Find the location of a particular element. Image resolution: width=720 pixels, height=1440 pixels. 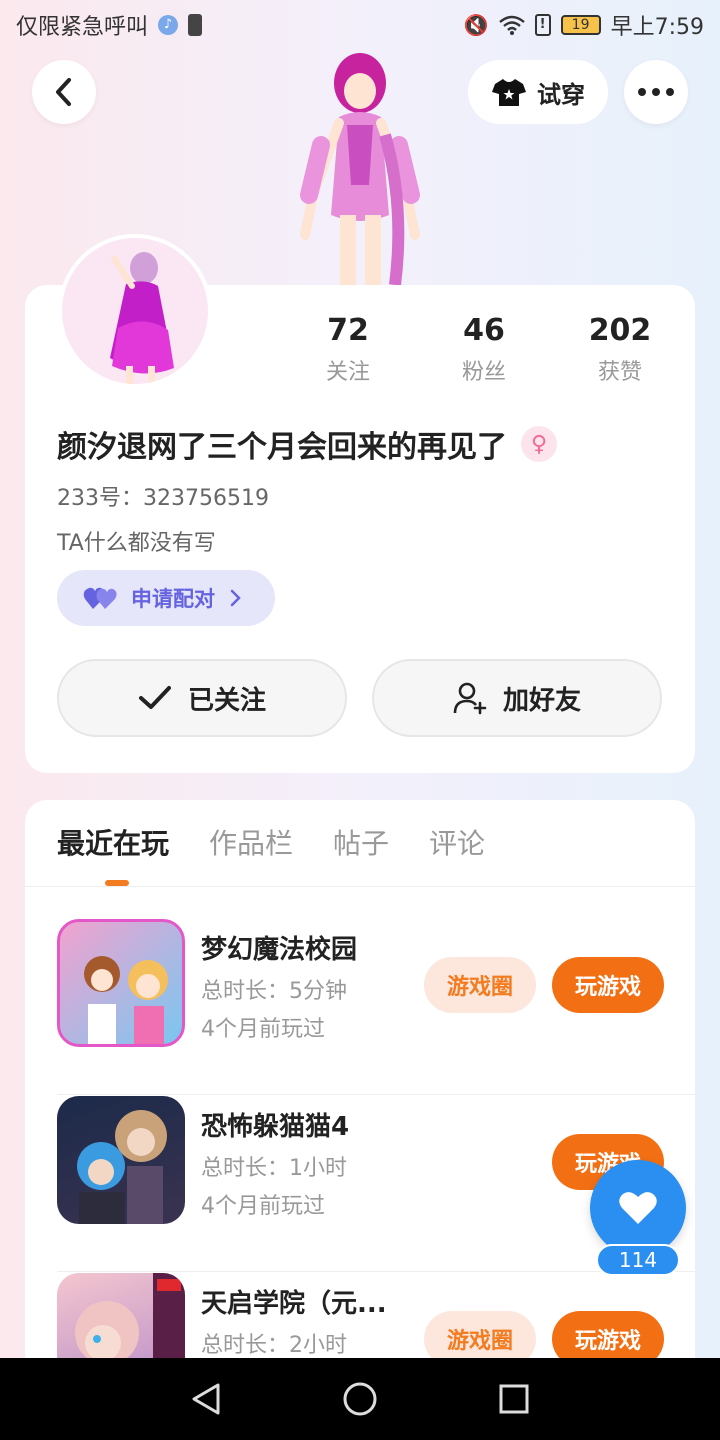

try-on-label: 试穿 is located at coordinates (561, 94).